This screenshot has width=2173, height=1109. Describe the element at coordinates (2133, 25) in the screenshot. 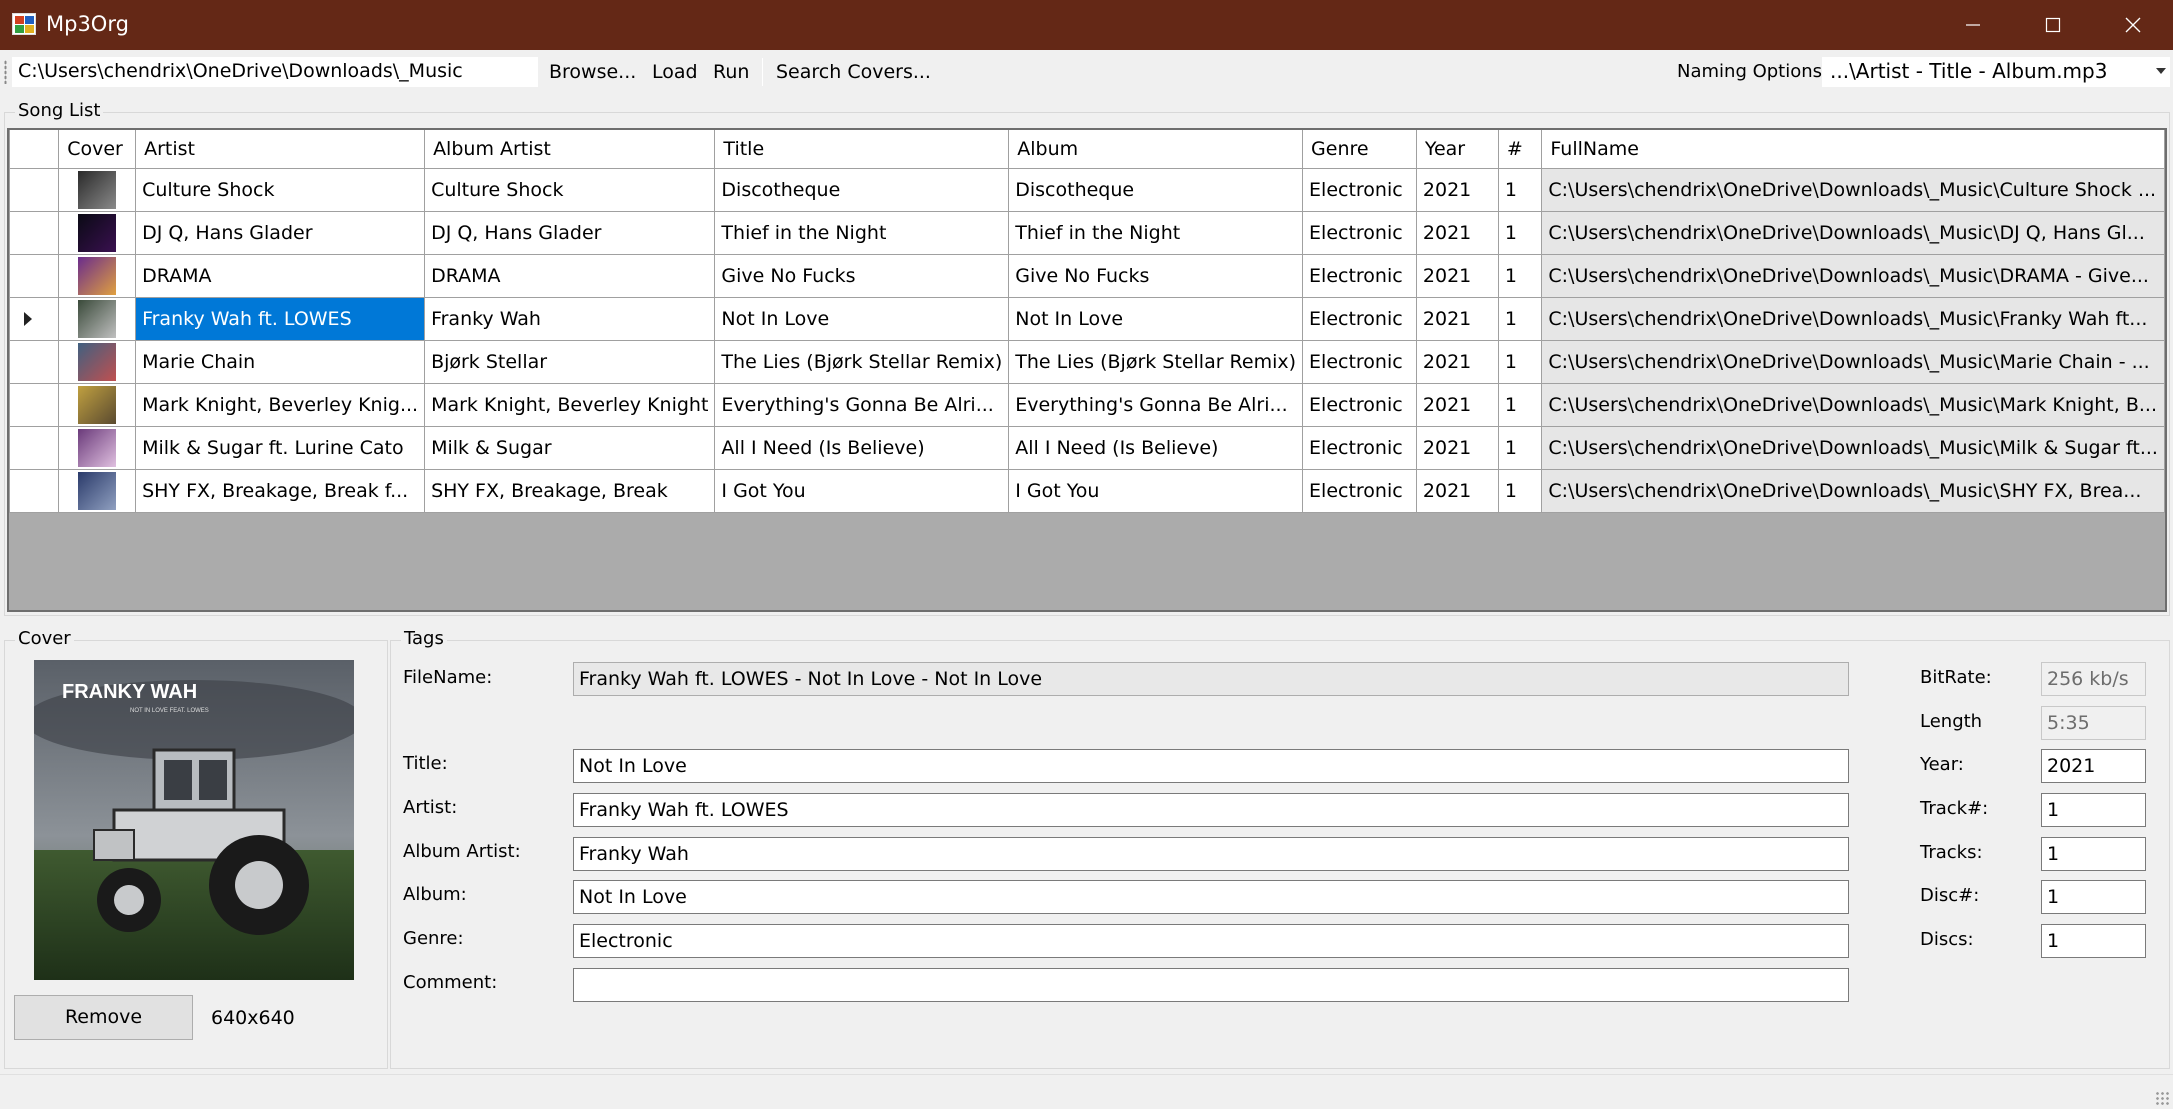

I see `close-button` at that location.